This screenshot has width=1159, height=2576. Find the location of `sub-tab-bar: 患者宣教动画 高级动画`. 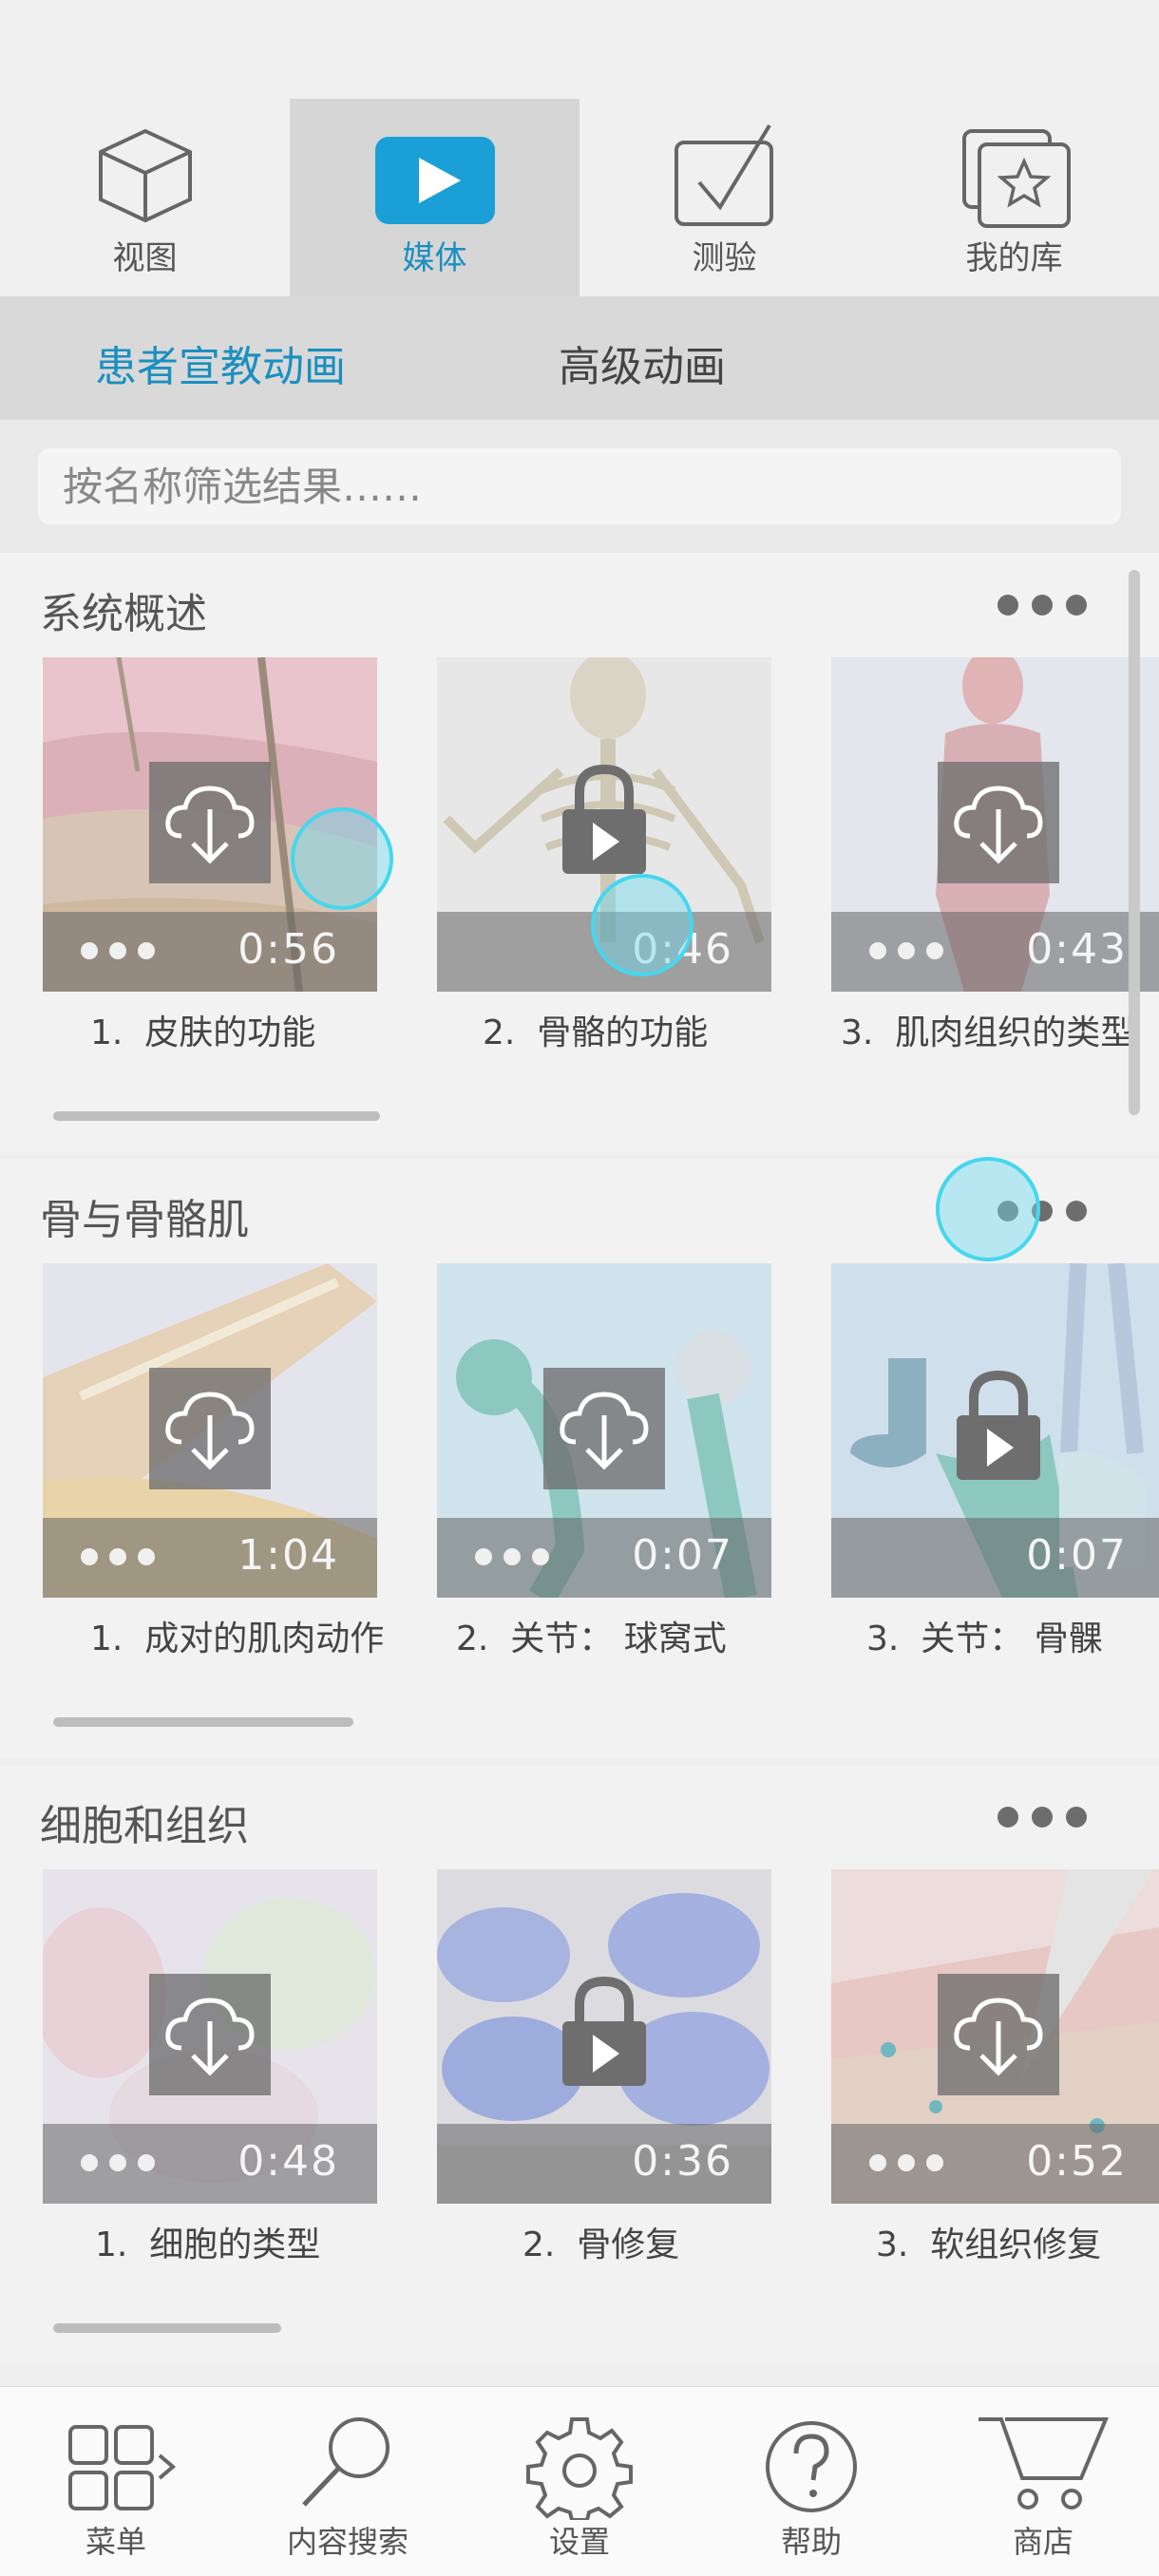

sub-tab-bar: 患者宣教动画 高级动画 is located at coordinates (579, 358).